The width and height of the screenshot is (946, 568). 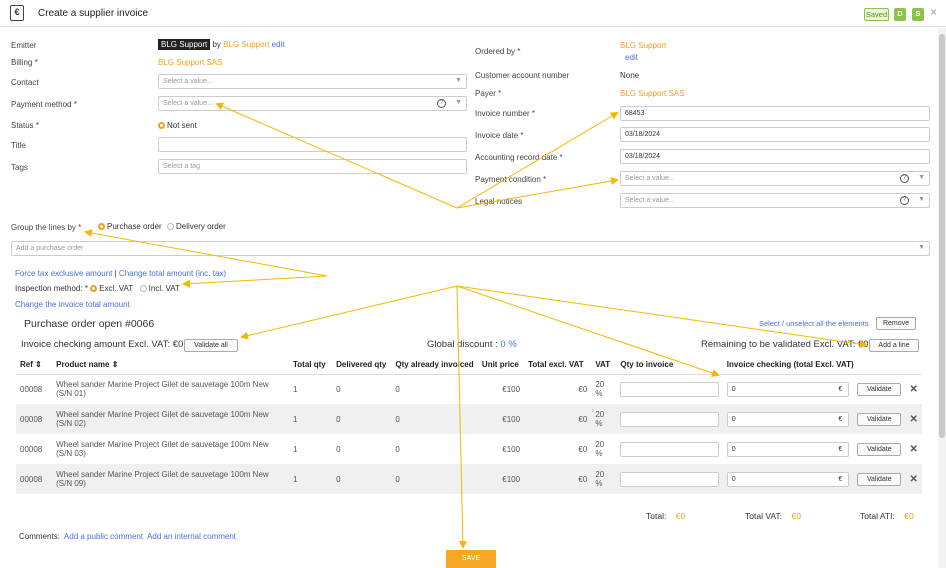 What do you see at coordinates (630, 75) in the screenshot?
I see `account-number-value: None` at bounding box center [630, 75].